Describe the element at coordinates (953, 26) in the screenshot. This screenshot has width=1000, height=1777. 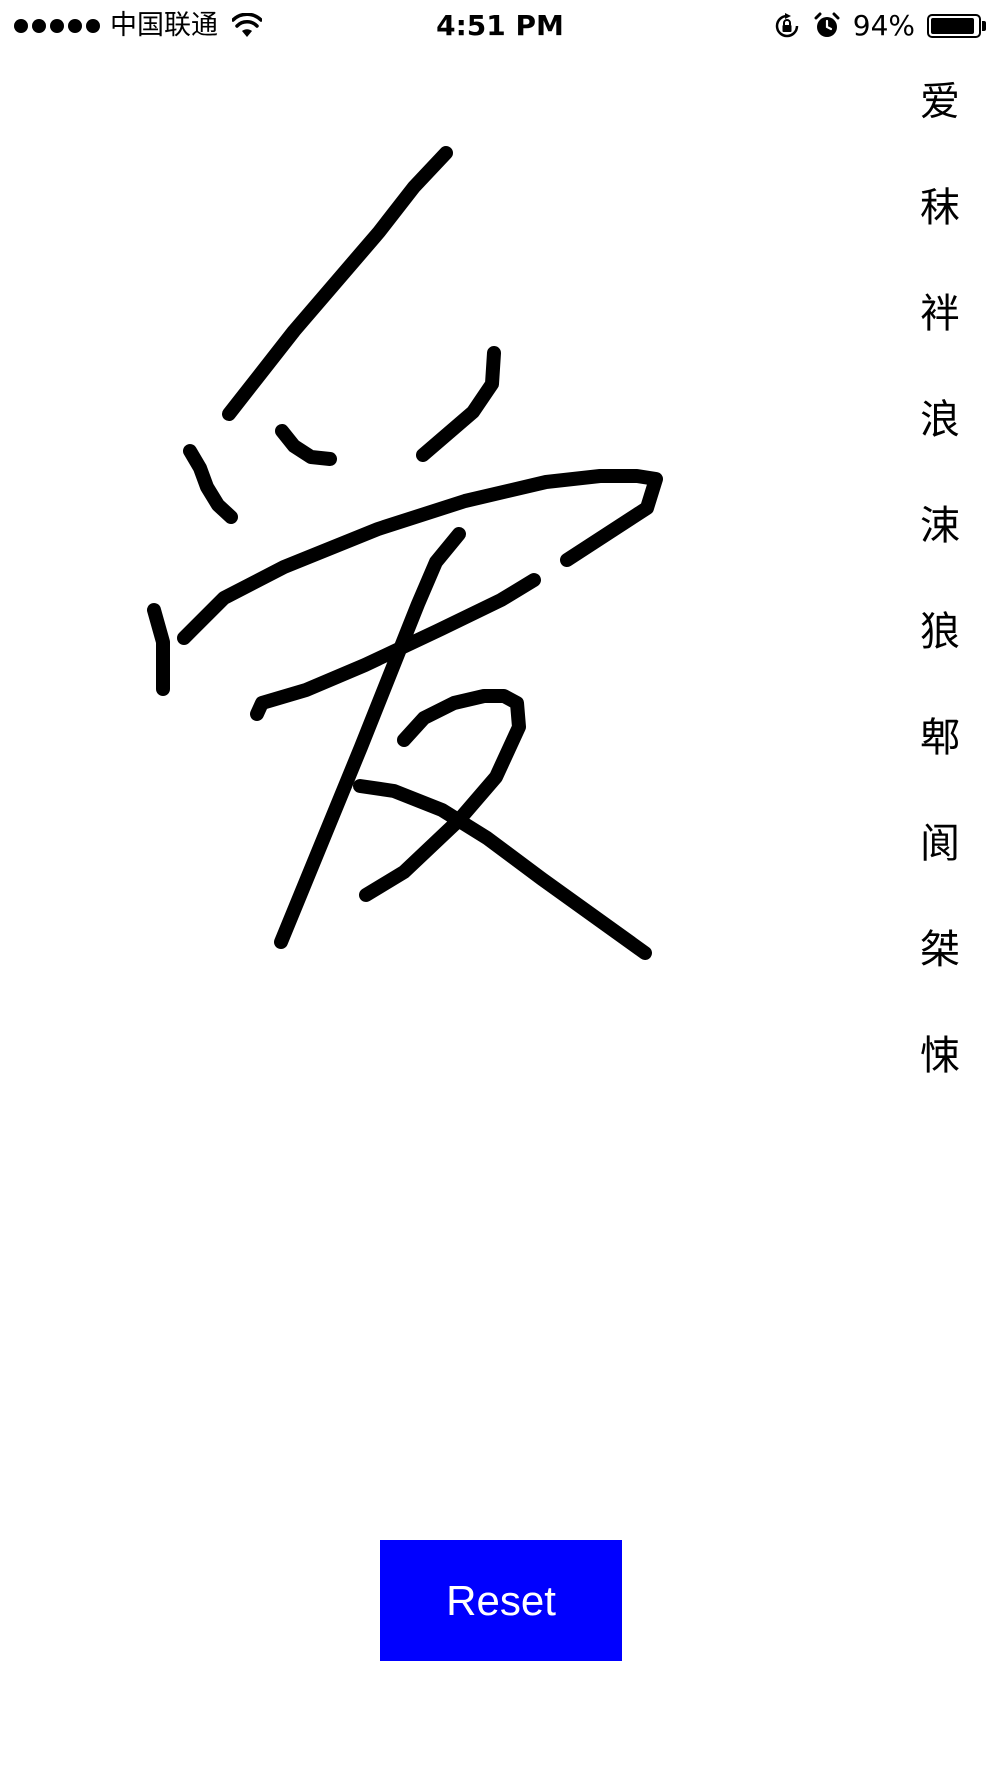
I see `battery-fill` at that location.